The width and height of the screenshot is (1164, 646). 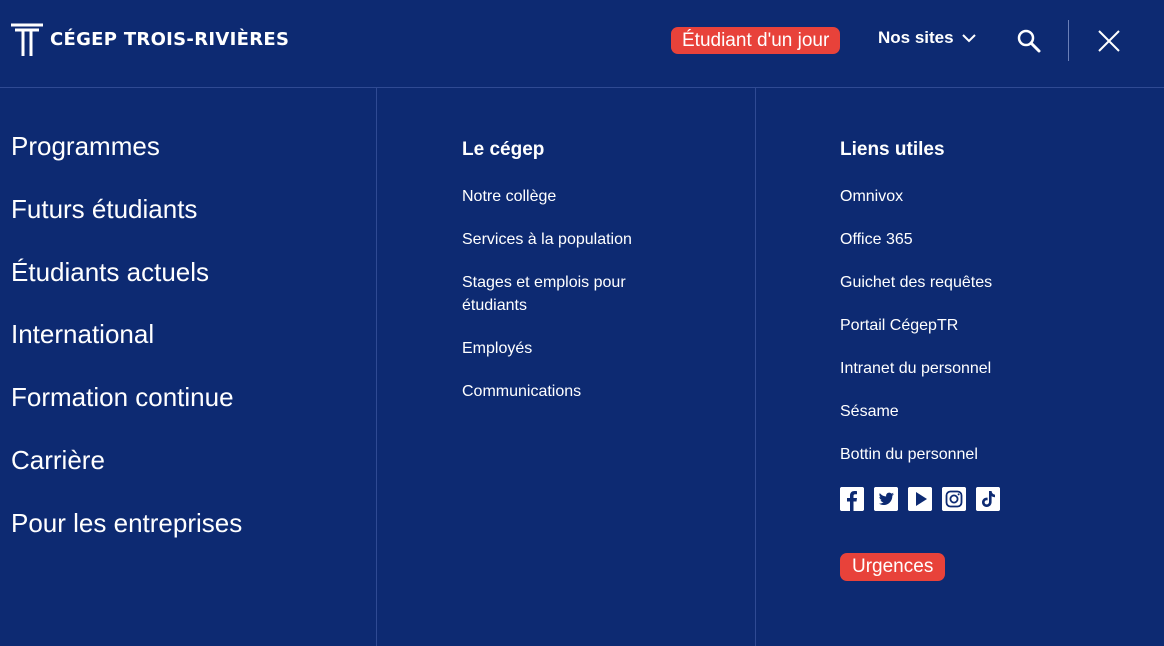 What do you see at coordinates (954, 499) in the screenshot?
I see `instagram-icon` at bounding box center [954, 499].